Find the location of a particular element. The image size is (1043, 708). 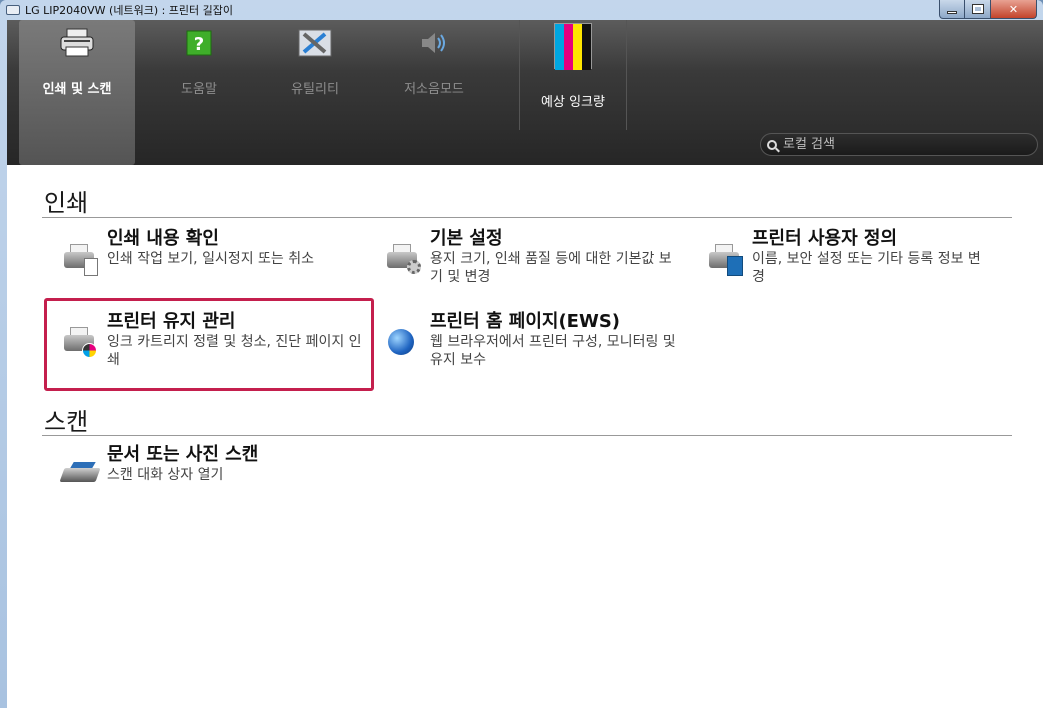

item-title: 프린터 유지 관리 is located at coordinates (171, 321).